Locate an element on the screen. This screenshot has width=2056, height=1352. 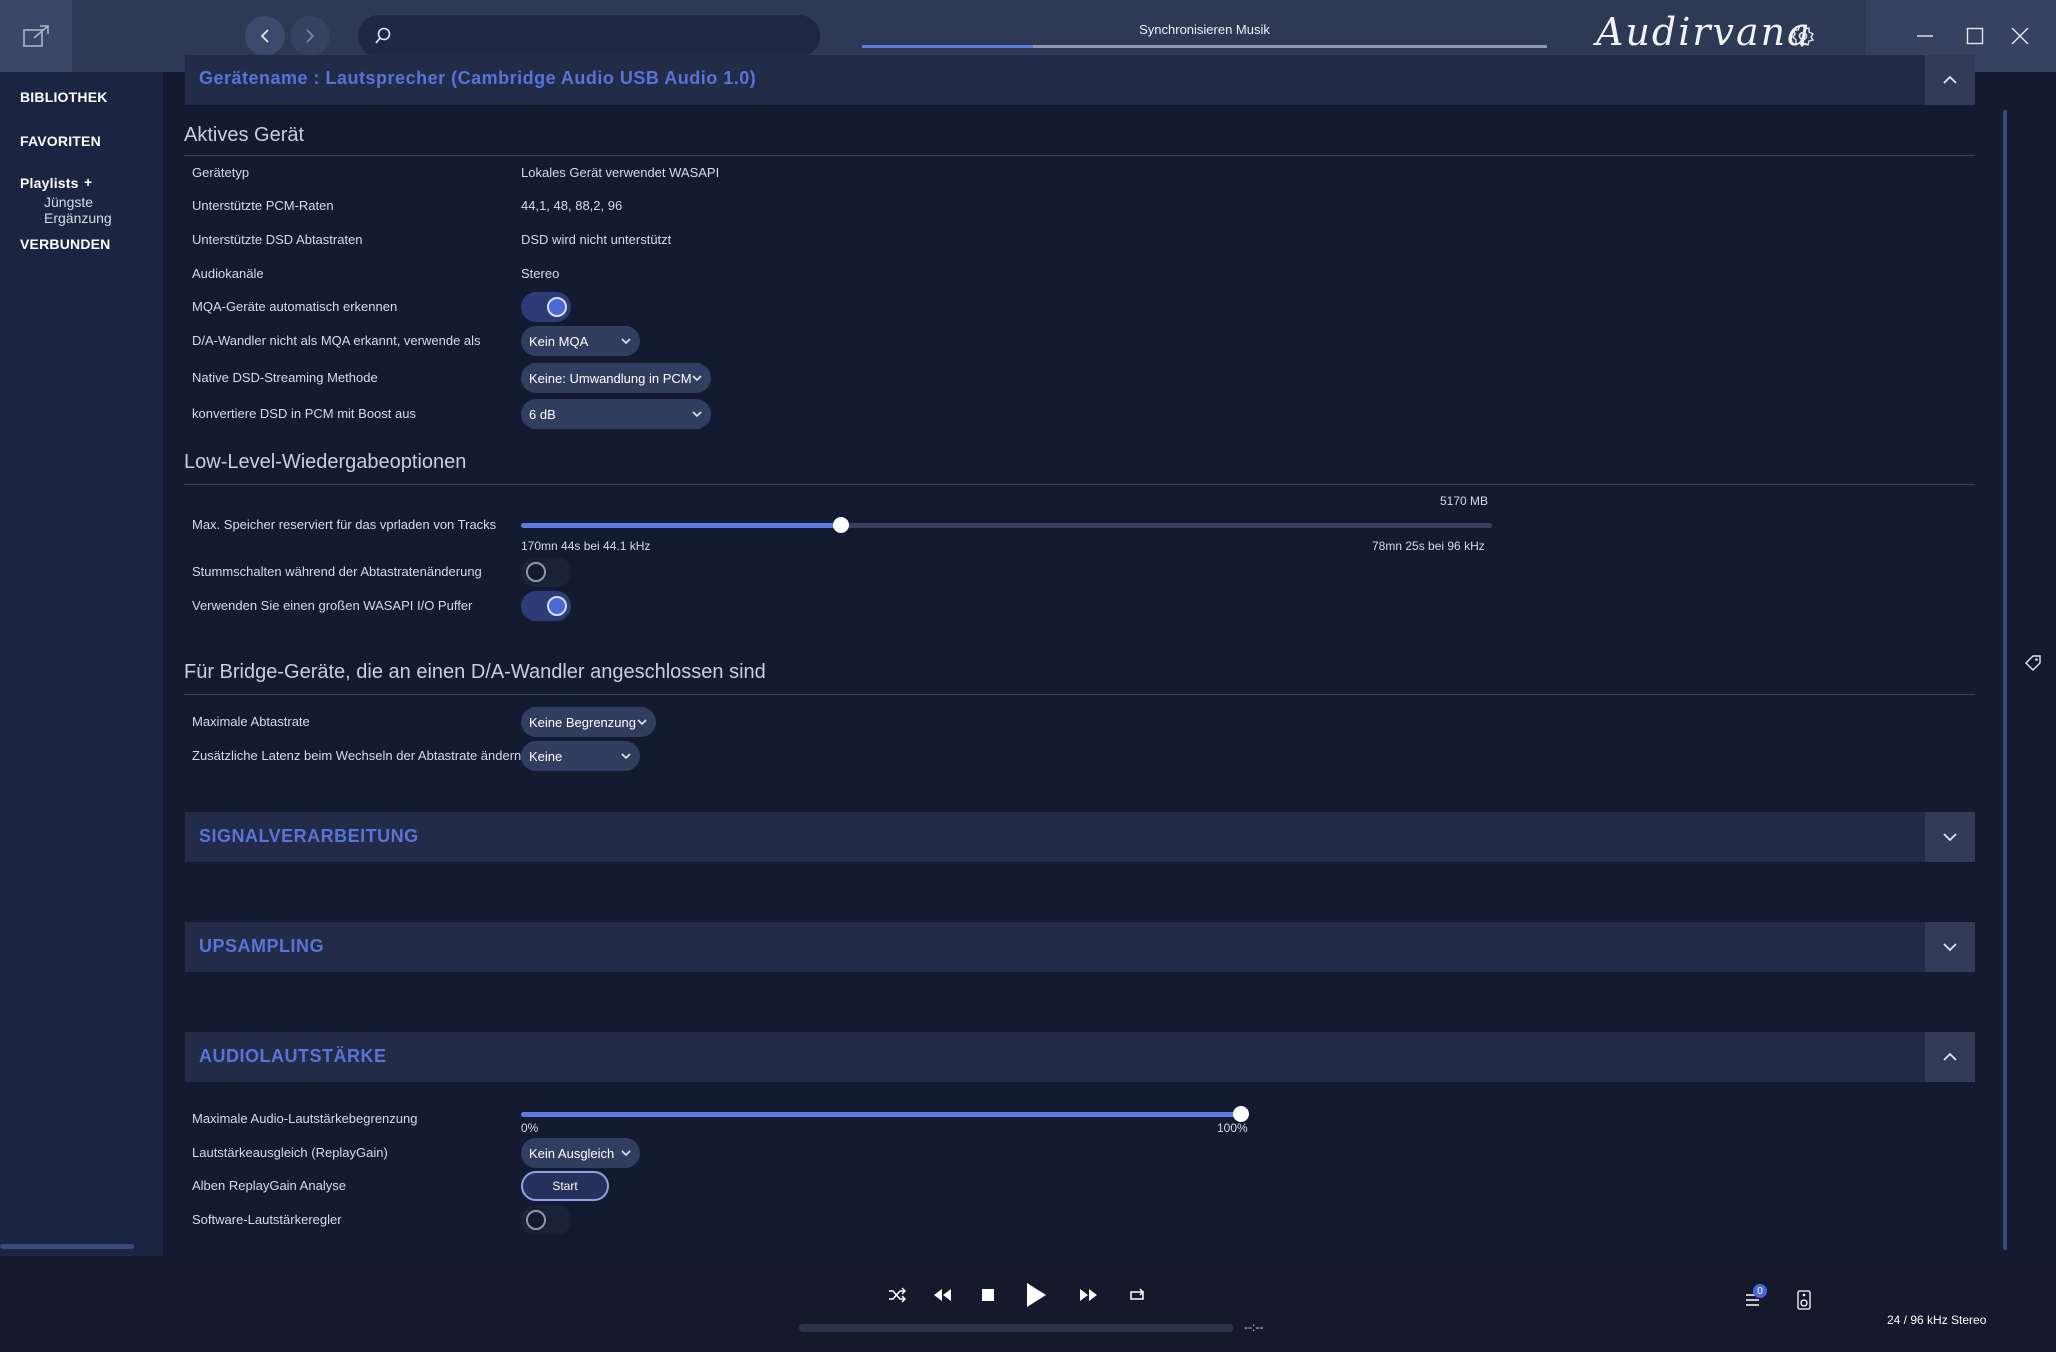
shuffle-button is located at coordinates (897, 1295).